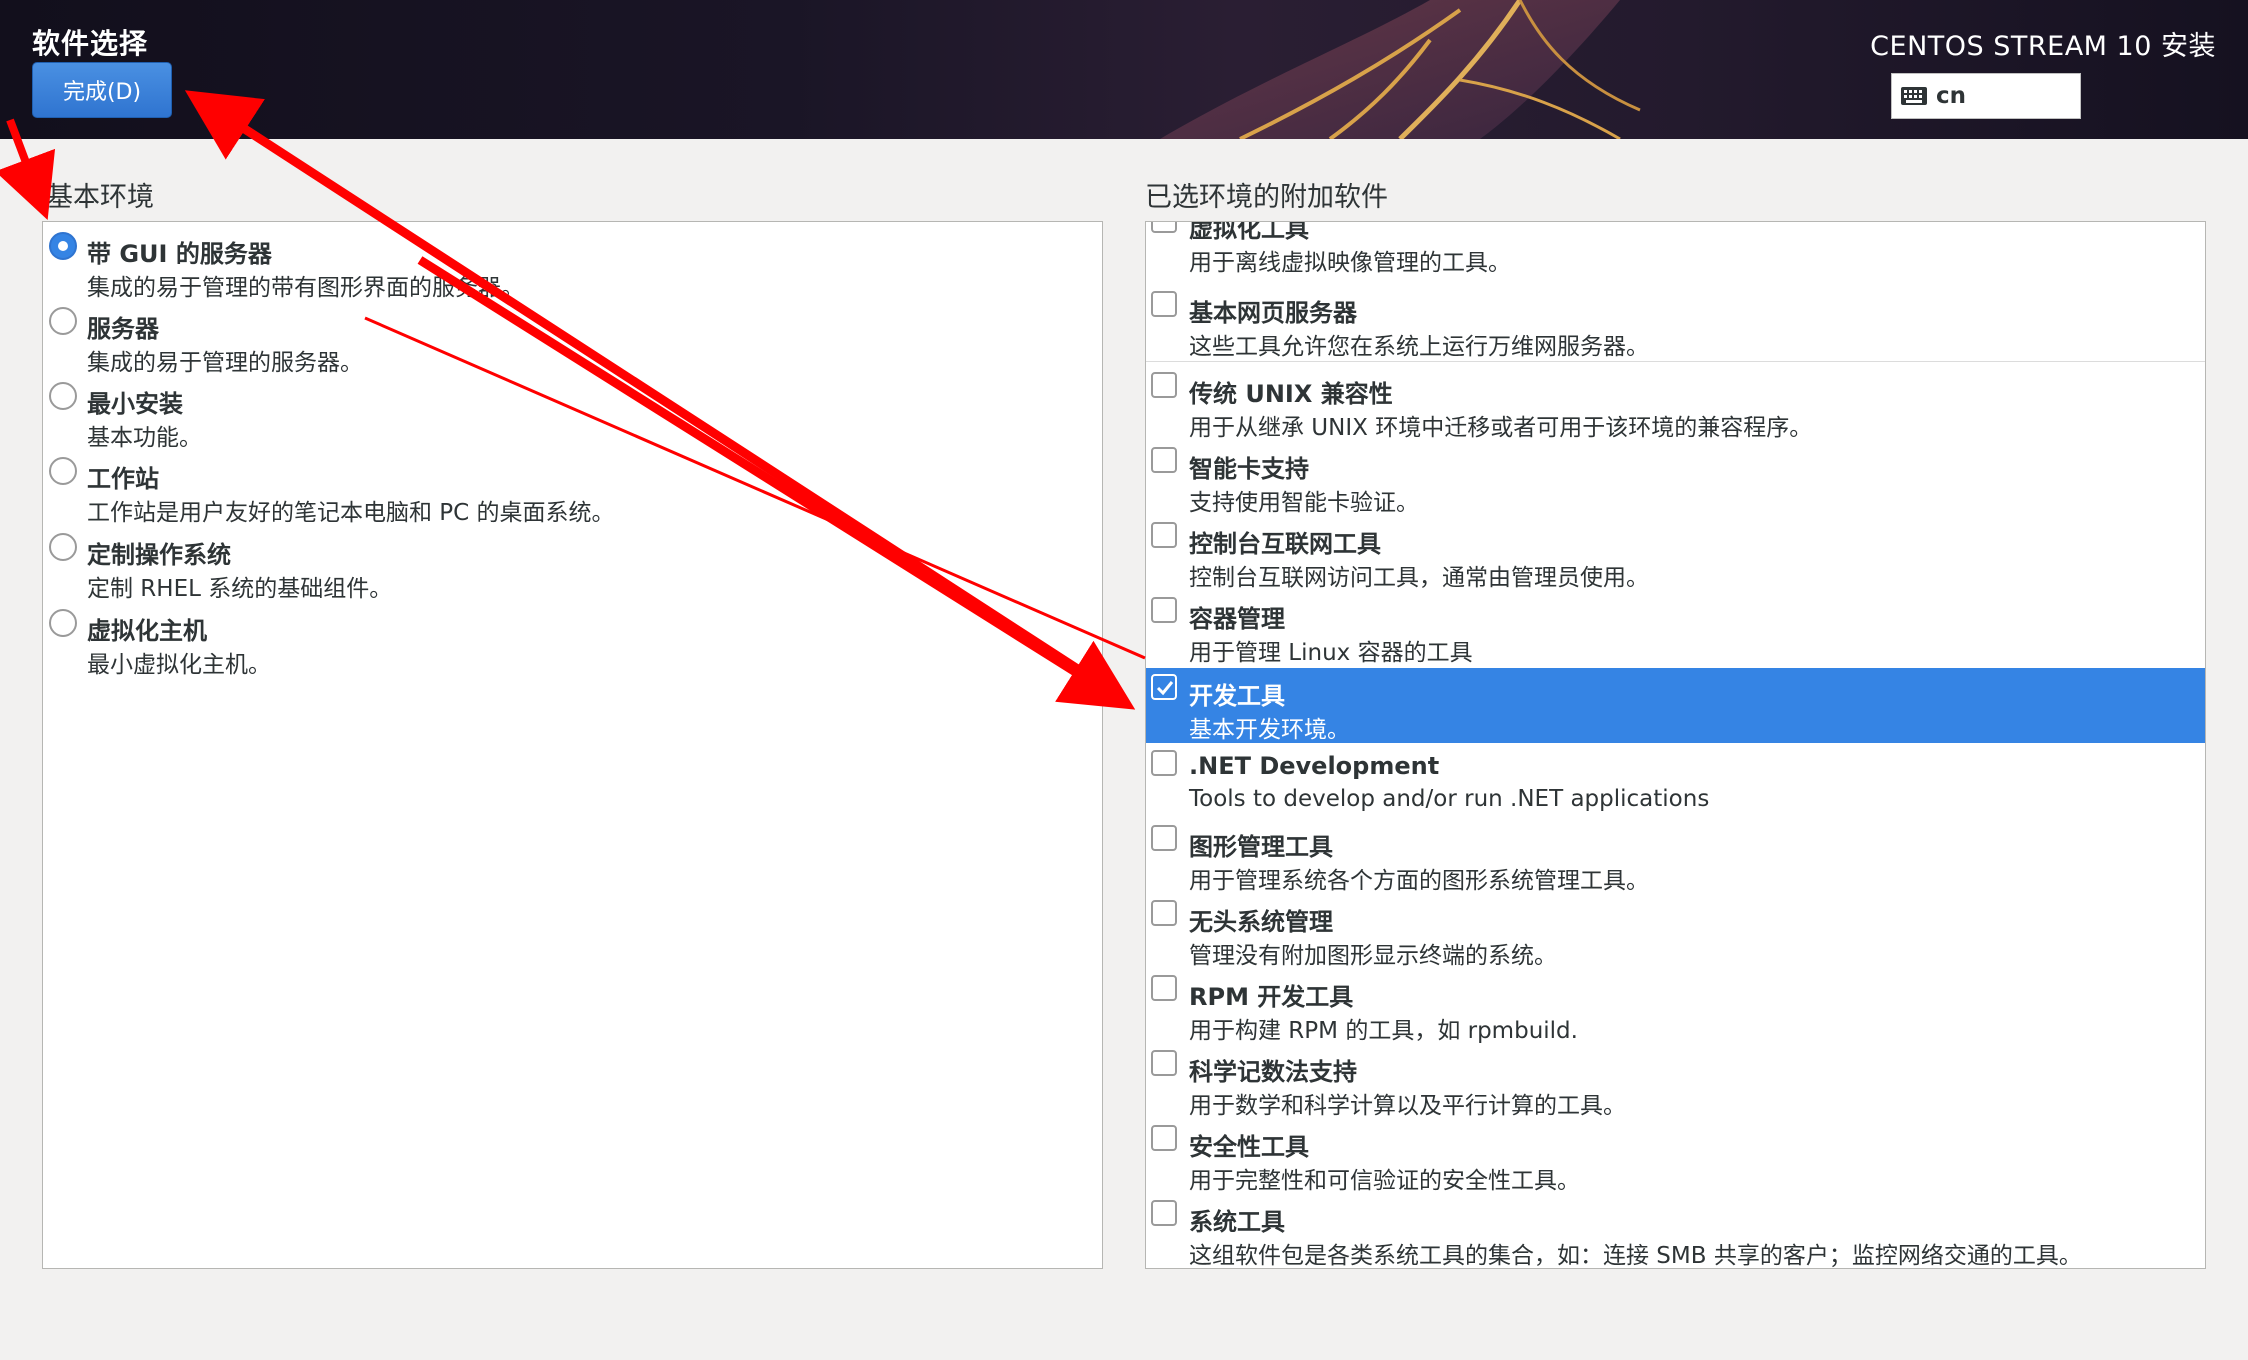 Image resolution: width=2248 pixels, height=1360 pixels. Describe the element at coordinates (1419, 347) in the screenshot. I see `addon-desc: 这些工具允许您在系统上运行万维网服务器。` at that location.